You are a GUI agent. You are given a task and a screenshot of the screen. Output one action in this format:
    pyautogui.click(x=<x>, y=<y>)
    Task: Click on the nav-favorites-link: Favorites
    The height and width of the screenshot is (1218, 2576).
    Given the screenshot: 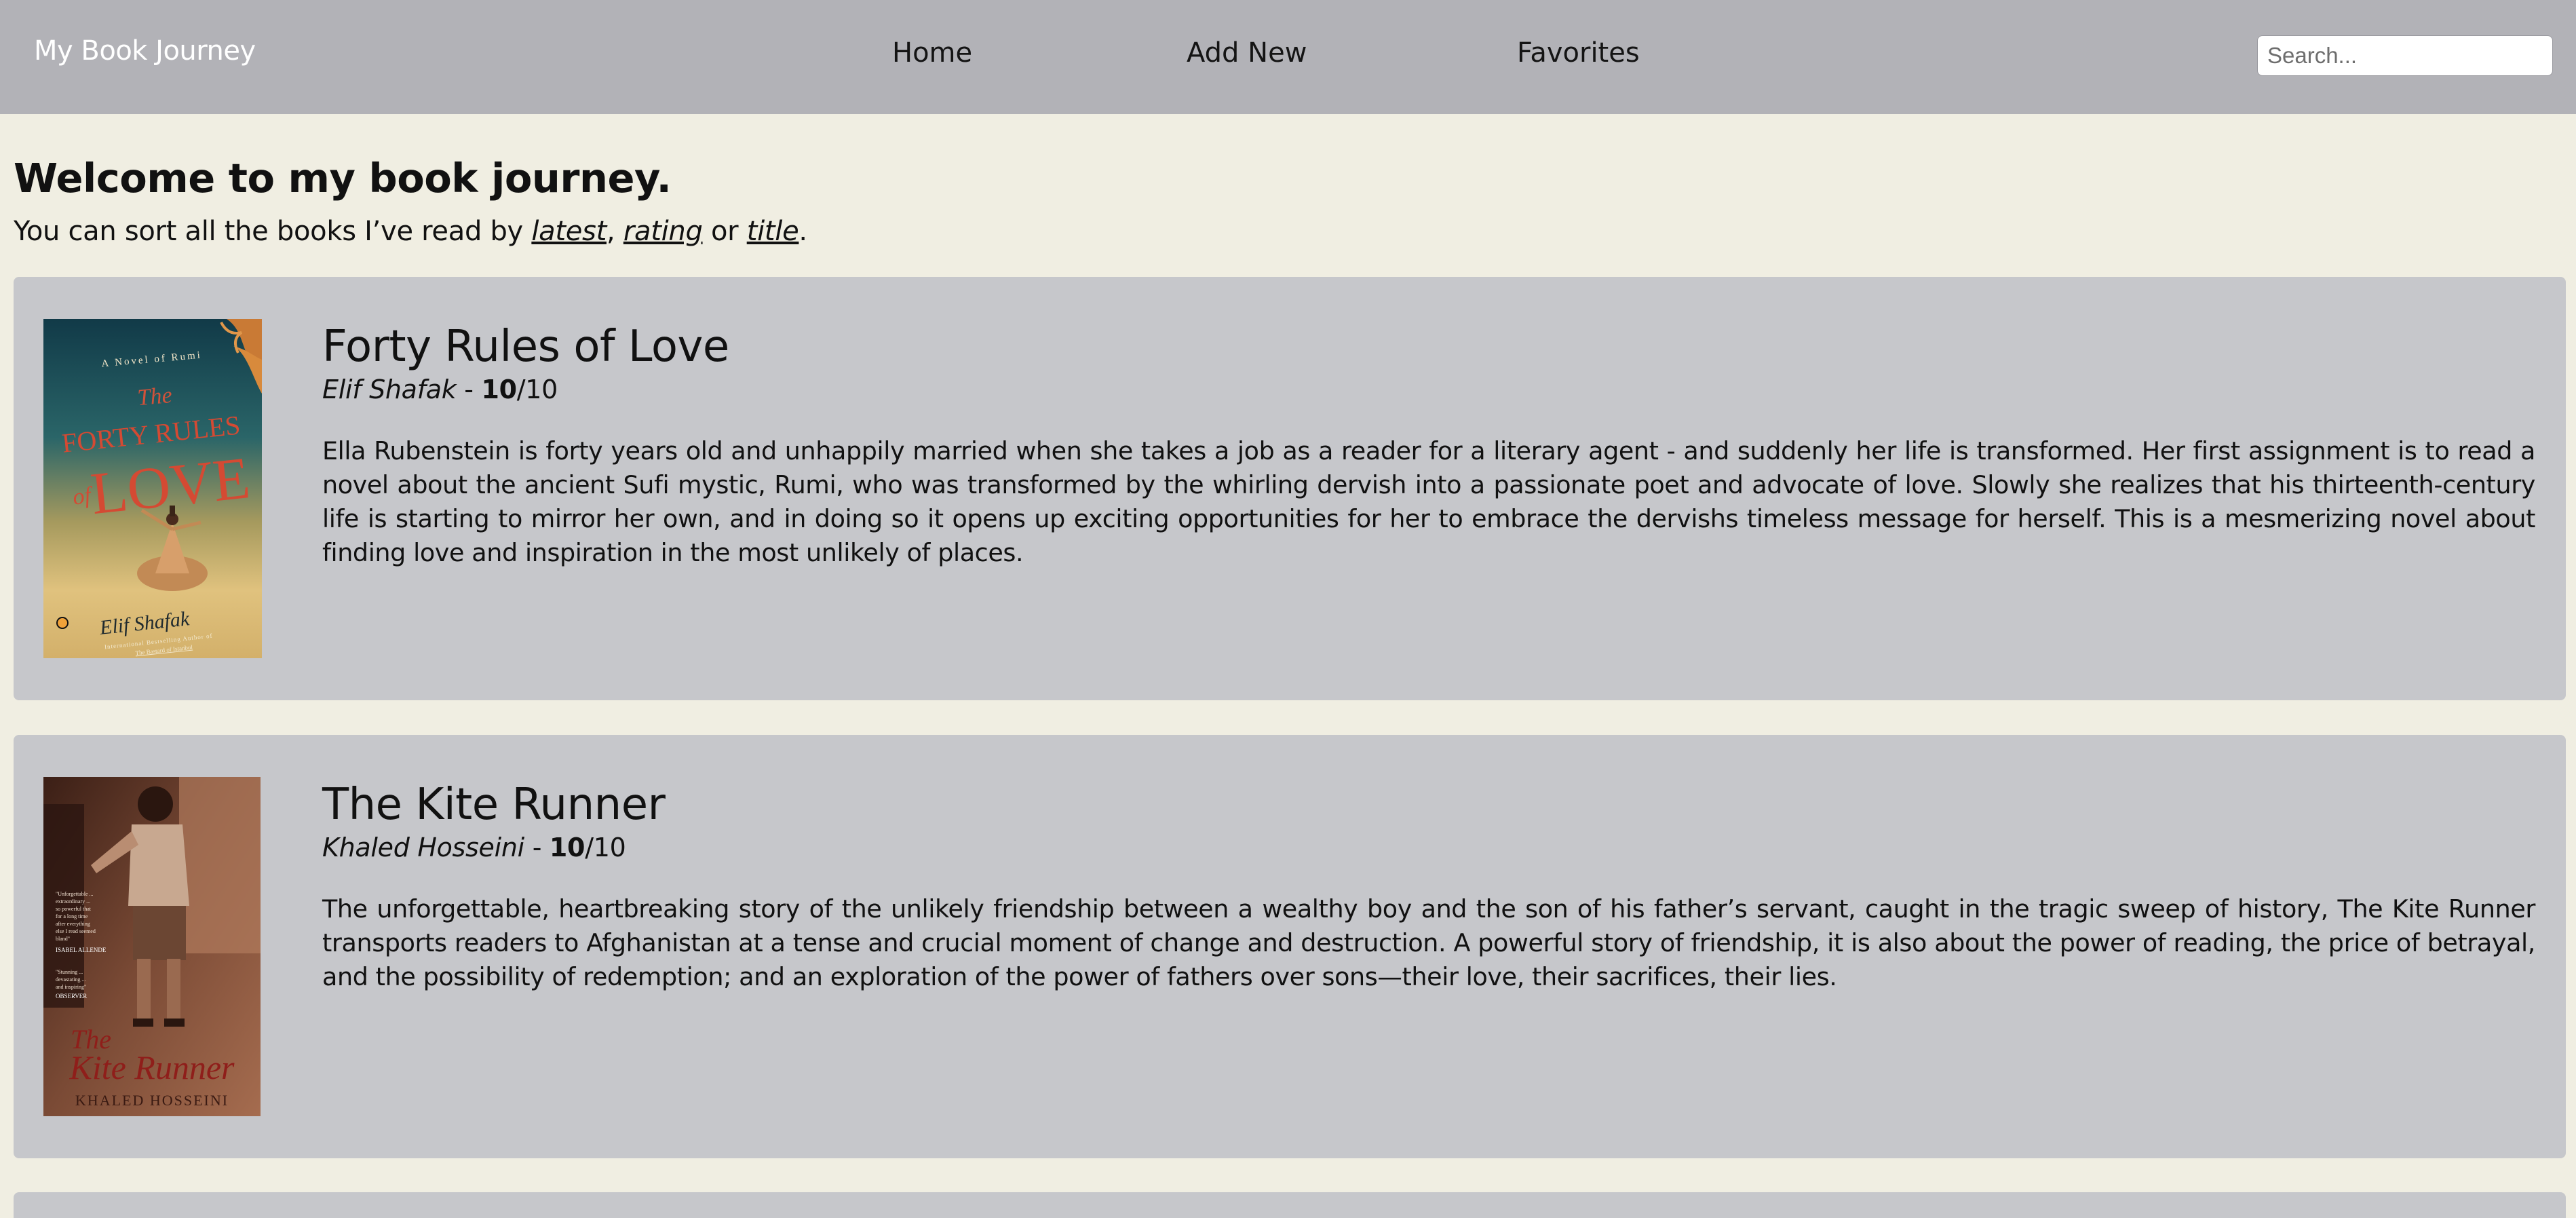 What is the action you would take?
    pyautogui.click(x=1578, y=53)
    